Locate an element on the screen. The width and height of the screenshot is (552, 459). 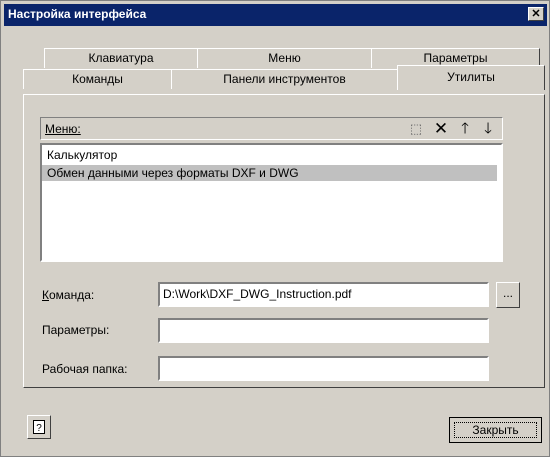
tab-label: Меню is located at coordinates (284, 58).